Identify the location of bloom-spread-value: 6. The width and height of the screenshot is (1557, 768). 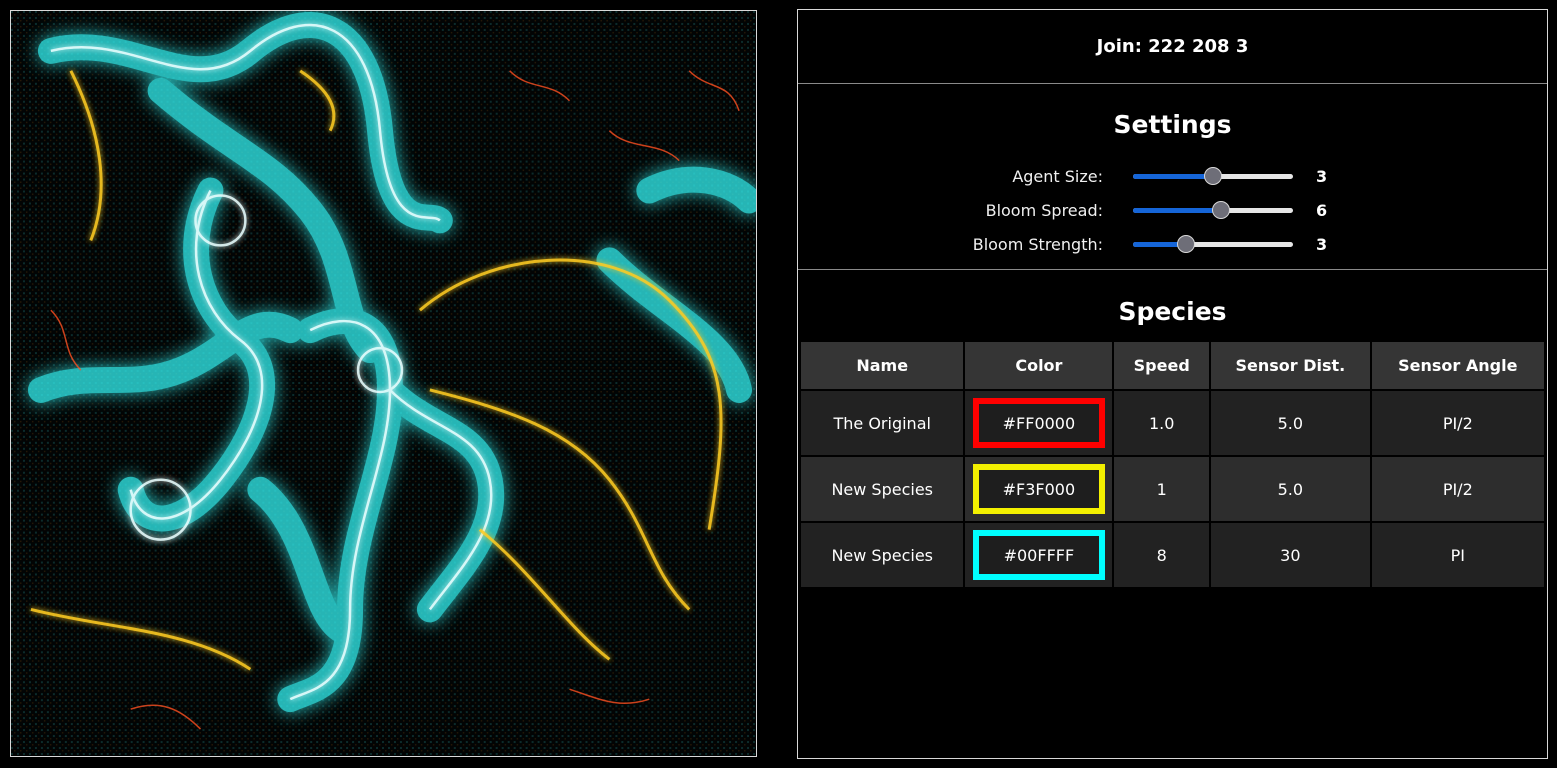
(1322, 210).